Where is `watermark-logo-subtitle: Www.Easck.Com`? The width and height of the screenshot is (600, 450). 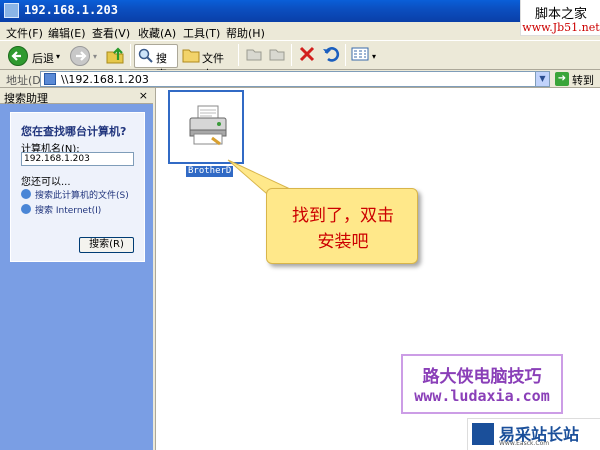 watermark-logo-subtitle: Www.Easck.Com is located at coordinates (524, 443).